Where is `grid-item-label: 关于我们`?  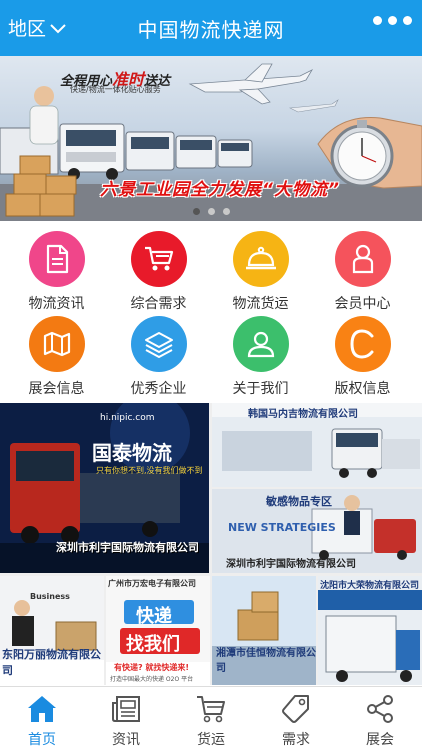
grid-item-label: 关于我们 is located at coordinates (260, 389).